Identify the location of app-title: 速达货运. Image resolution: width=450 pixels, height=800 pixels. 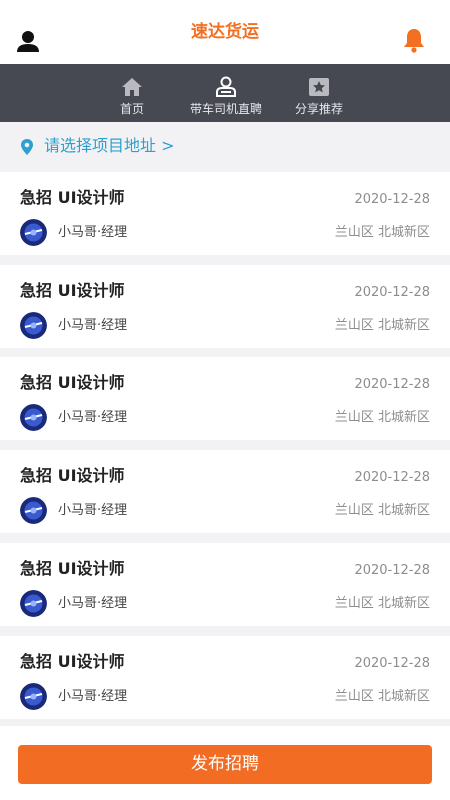
(225, 32).